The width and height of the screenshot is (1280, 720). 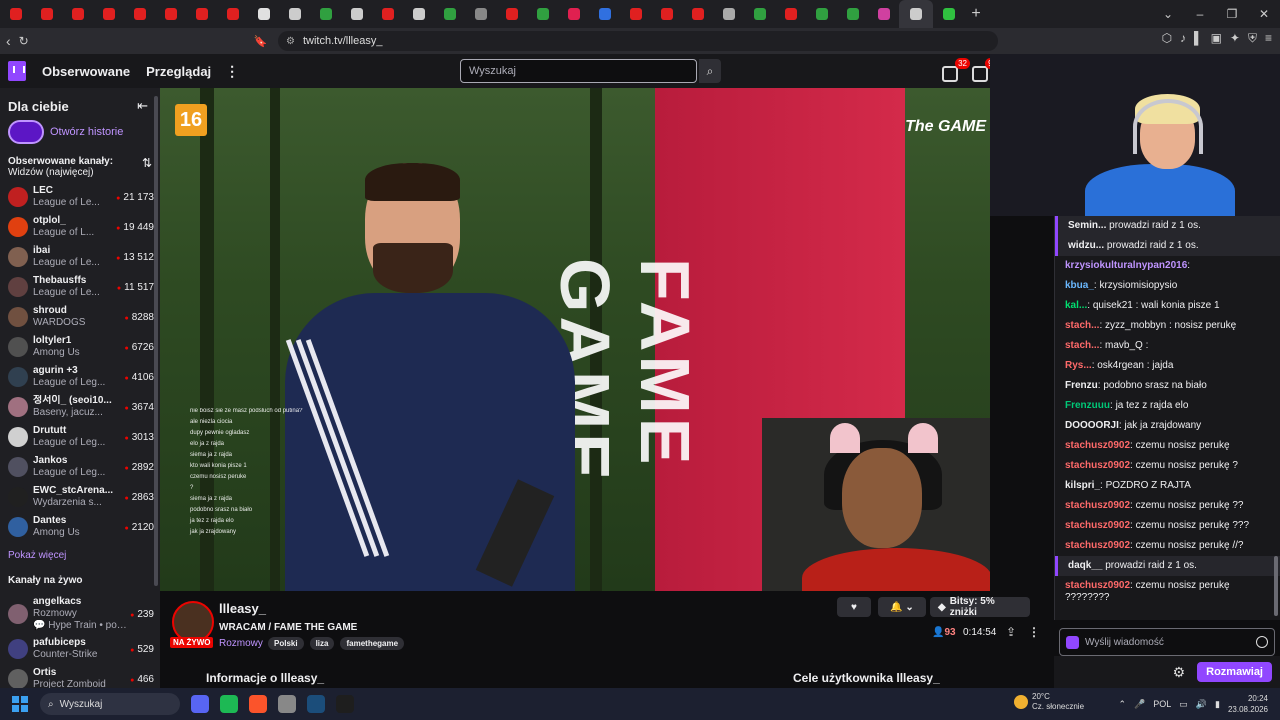 What do you see at coordinates (80, 377) in the screenshot?
I see `sidebar-channel: agurin +3League of Leg...4106` at bounding box center [80, 377].